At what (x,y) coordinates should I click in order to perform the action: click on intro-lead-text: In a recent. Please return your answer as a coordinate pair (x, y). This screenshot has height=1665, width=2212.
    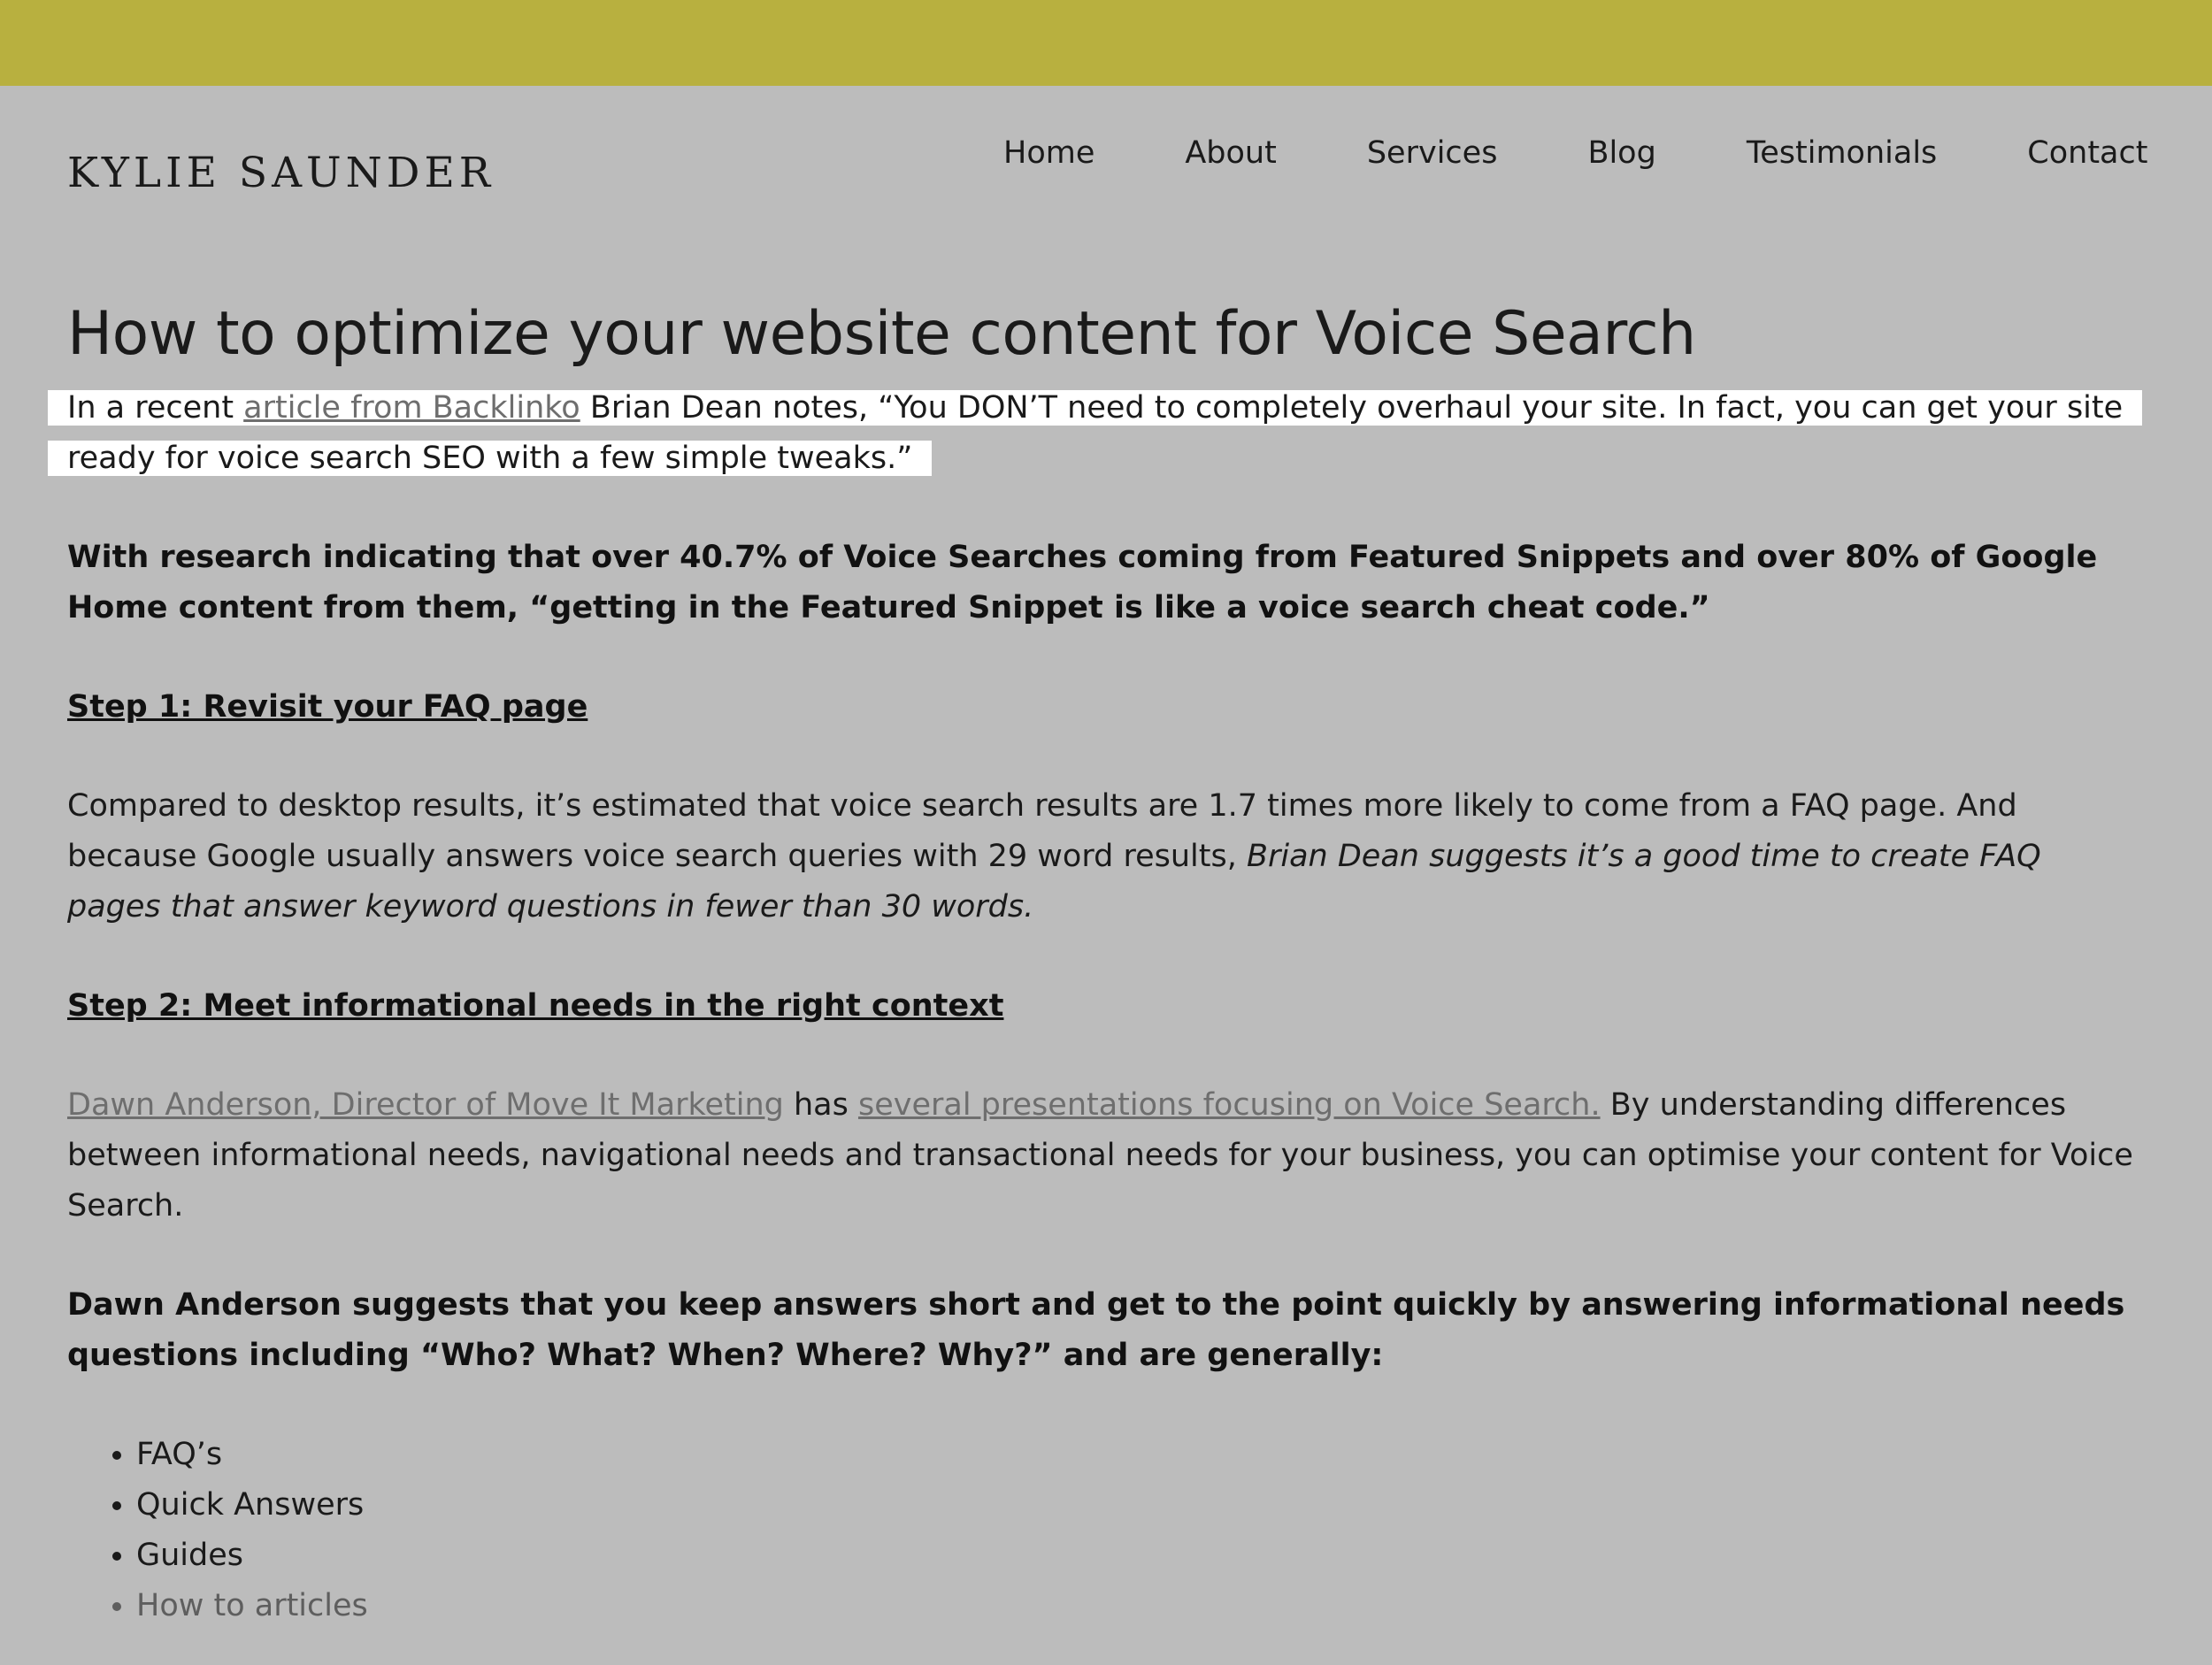
    Looking at the image, I should click on (155, 408).